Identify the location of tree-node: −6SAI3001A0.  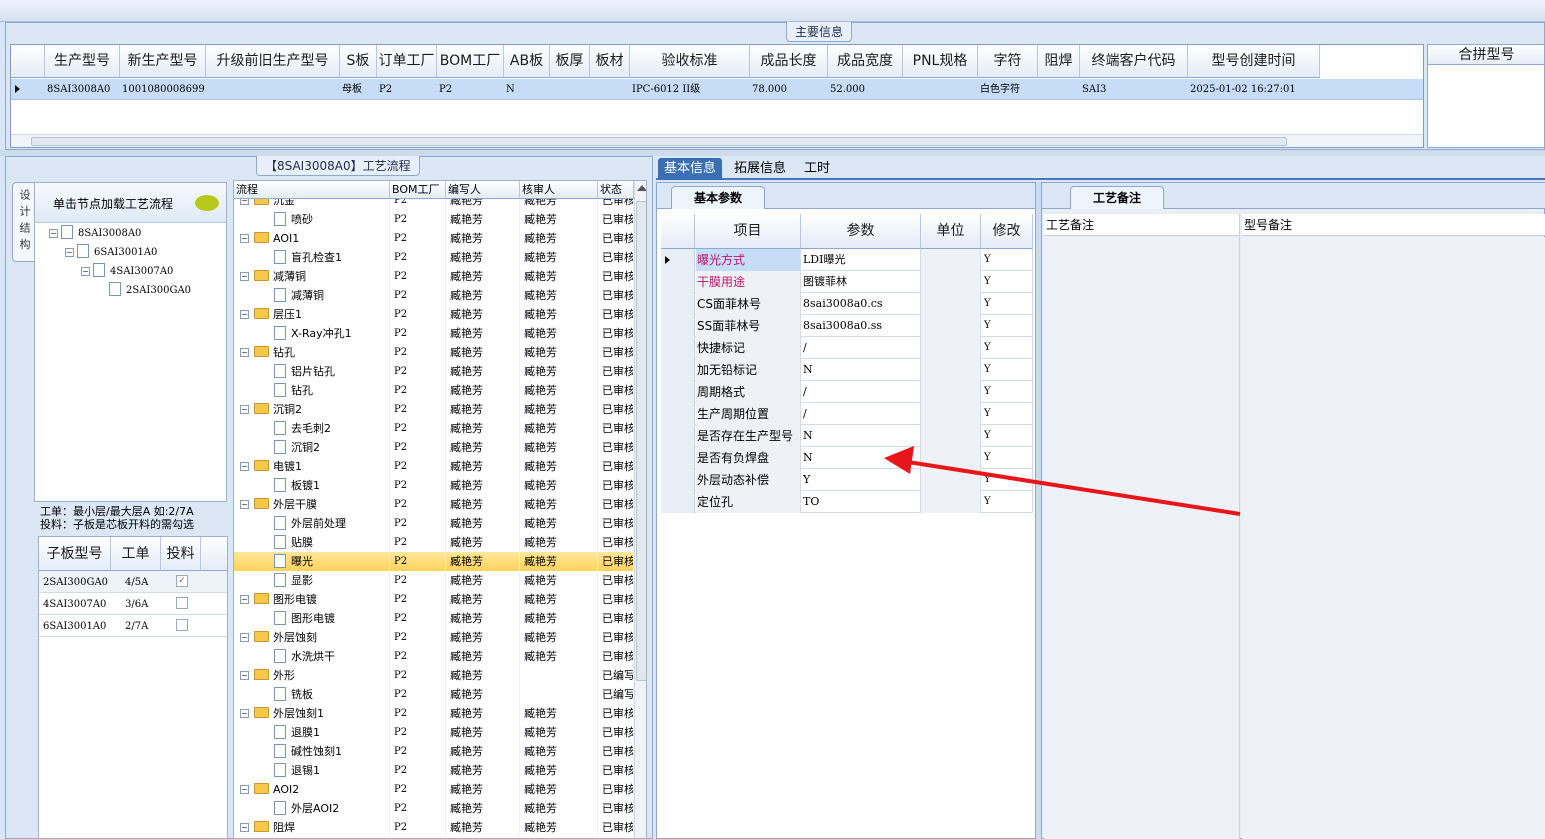
(111, 251).